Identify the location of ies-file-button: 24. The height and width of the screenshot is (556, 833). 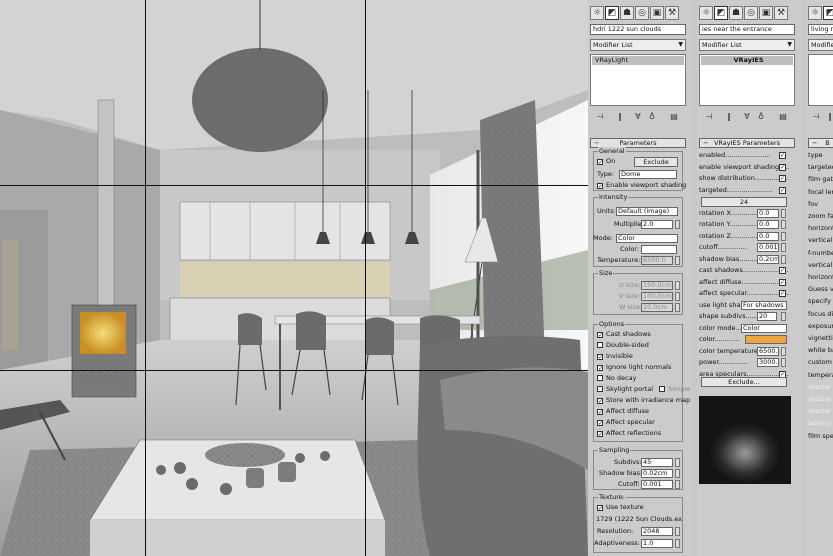
(744, 202).